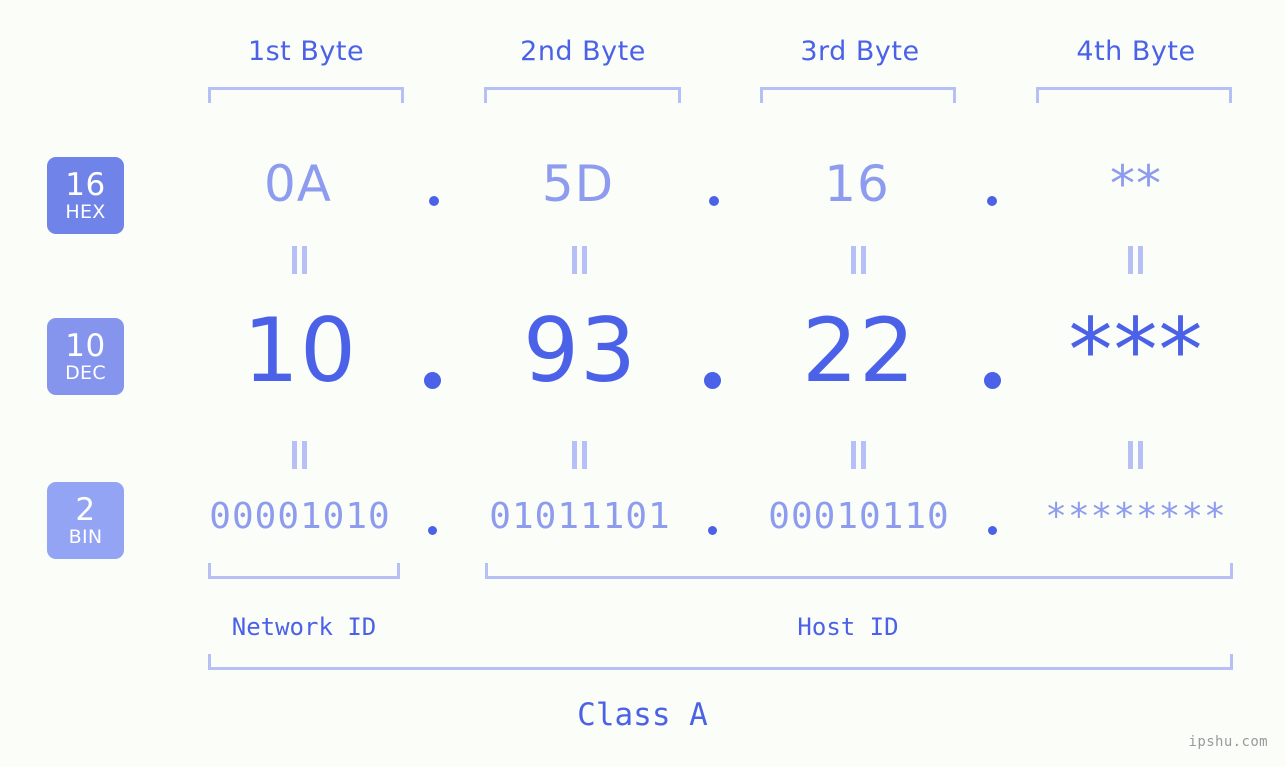 Image resolution: width=1285 pixels, height=767 pixels. What do you see at coordinates (85, 345) in the screenshot?
I see `base-badge-dec-number: 10` at bounding box center [85, 345].